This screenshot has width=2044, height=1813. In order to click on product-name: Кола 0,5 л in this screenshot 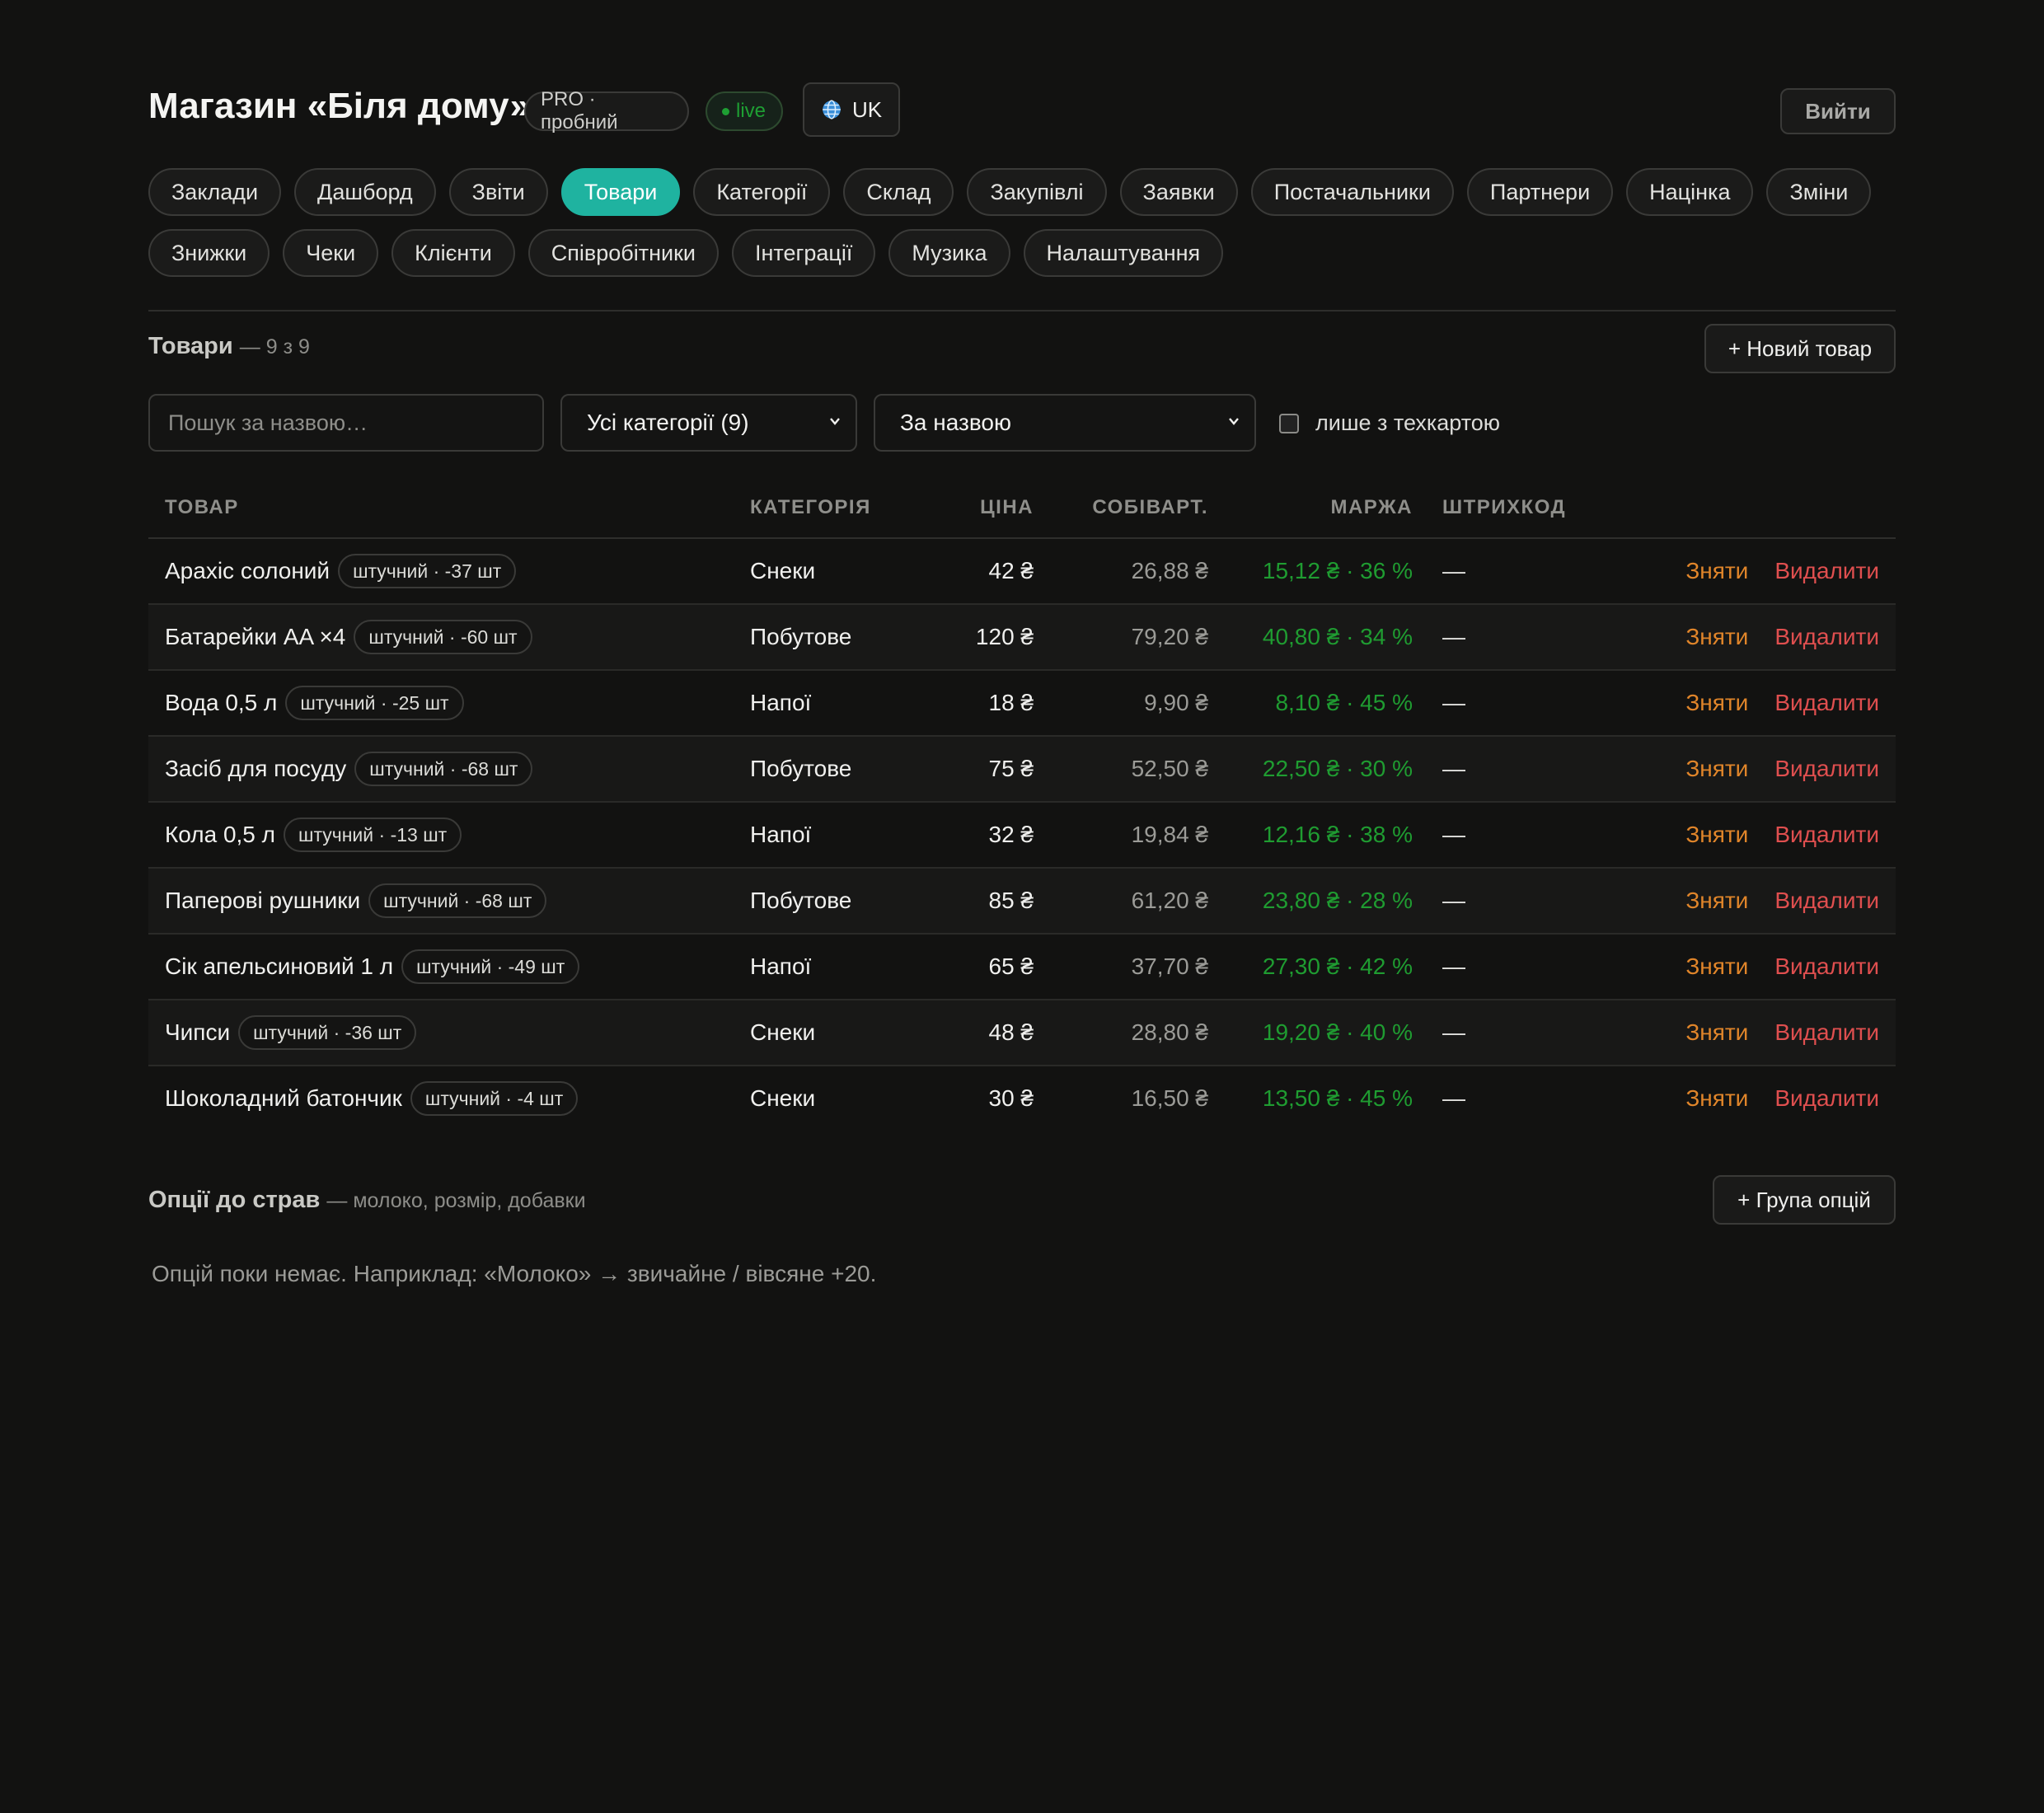, I will do `click(220, 835)`.